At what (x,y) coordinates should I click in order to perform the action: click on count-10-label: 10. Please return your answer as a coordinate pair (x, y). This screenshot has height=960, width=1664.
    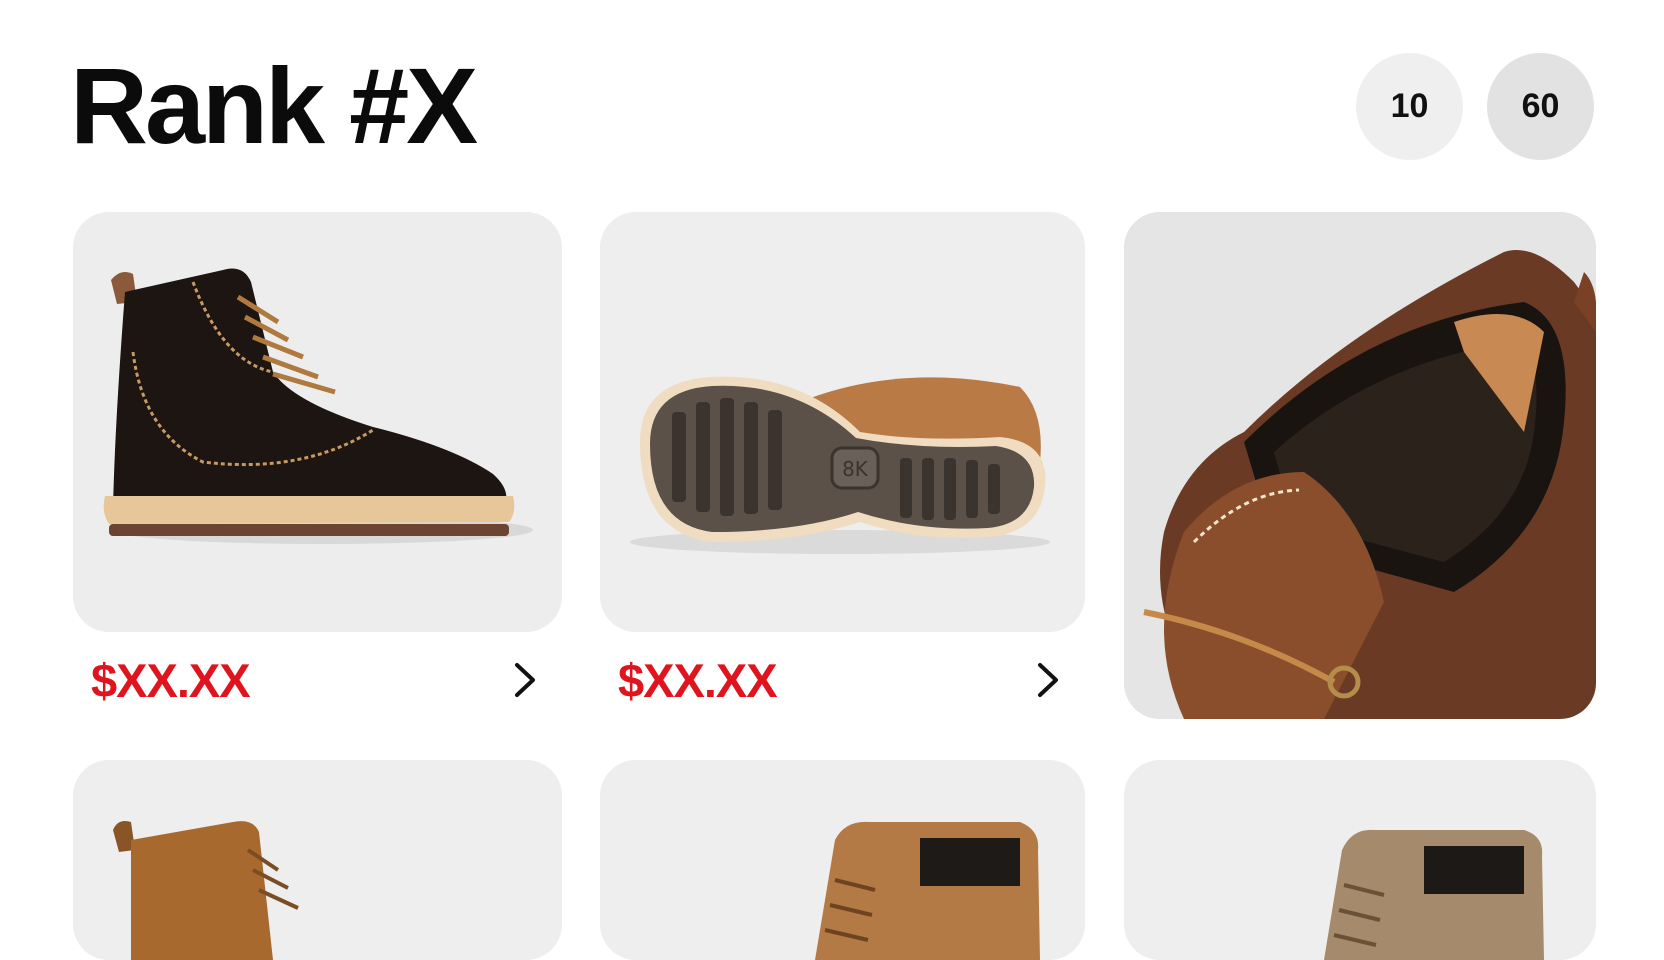
    Looking at the image, I should click on (1409, 106).